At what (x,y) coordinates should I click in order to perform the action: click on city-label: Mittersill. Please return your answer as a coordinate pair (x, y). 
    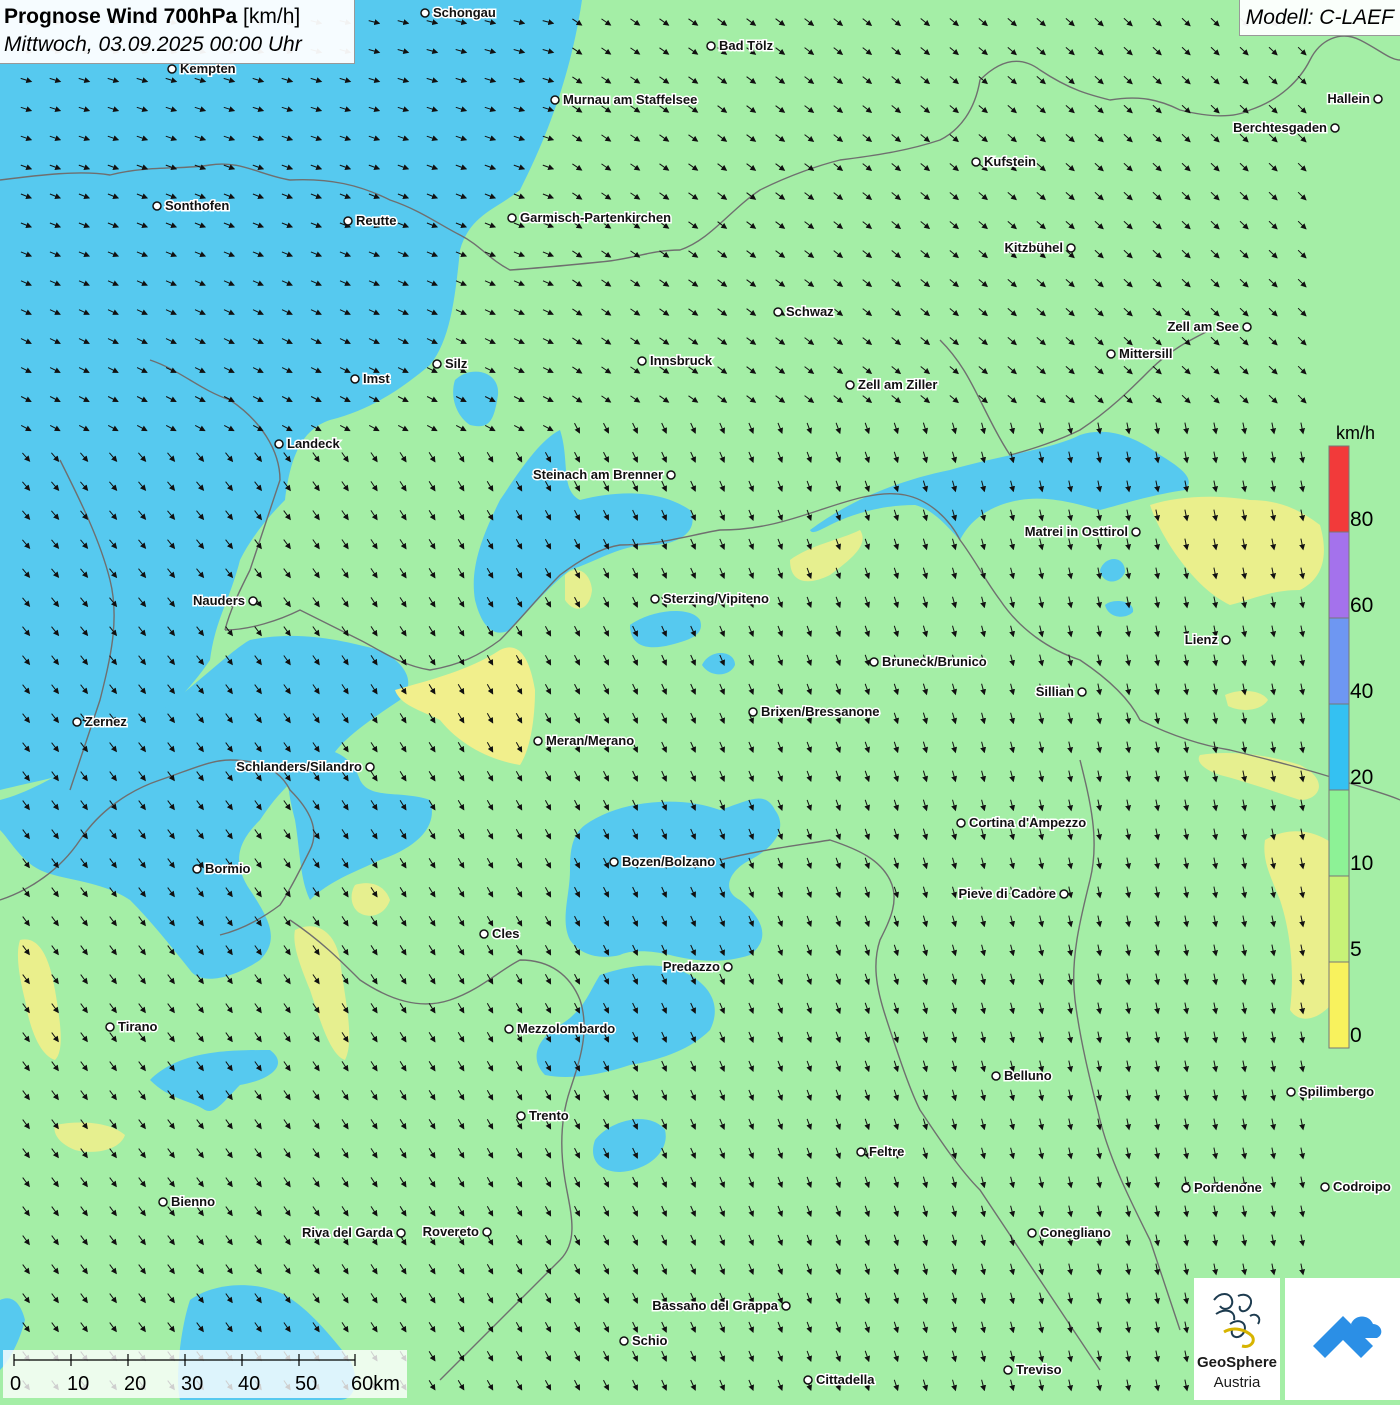
    Looking at the image, I should click on (1145, 353).